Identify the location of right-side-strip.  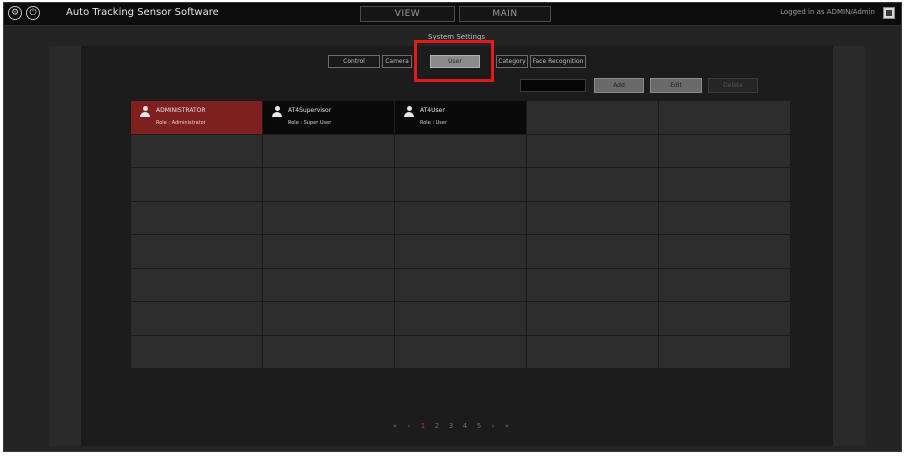
(849, 246).